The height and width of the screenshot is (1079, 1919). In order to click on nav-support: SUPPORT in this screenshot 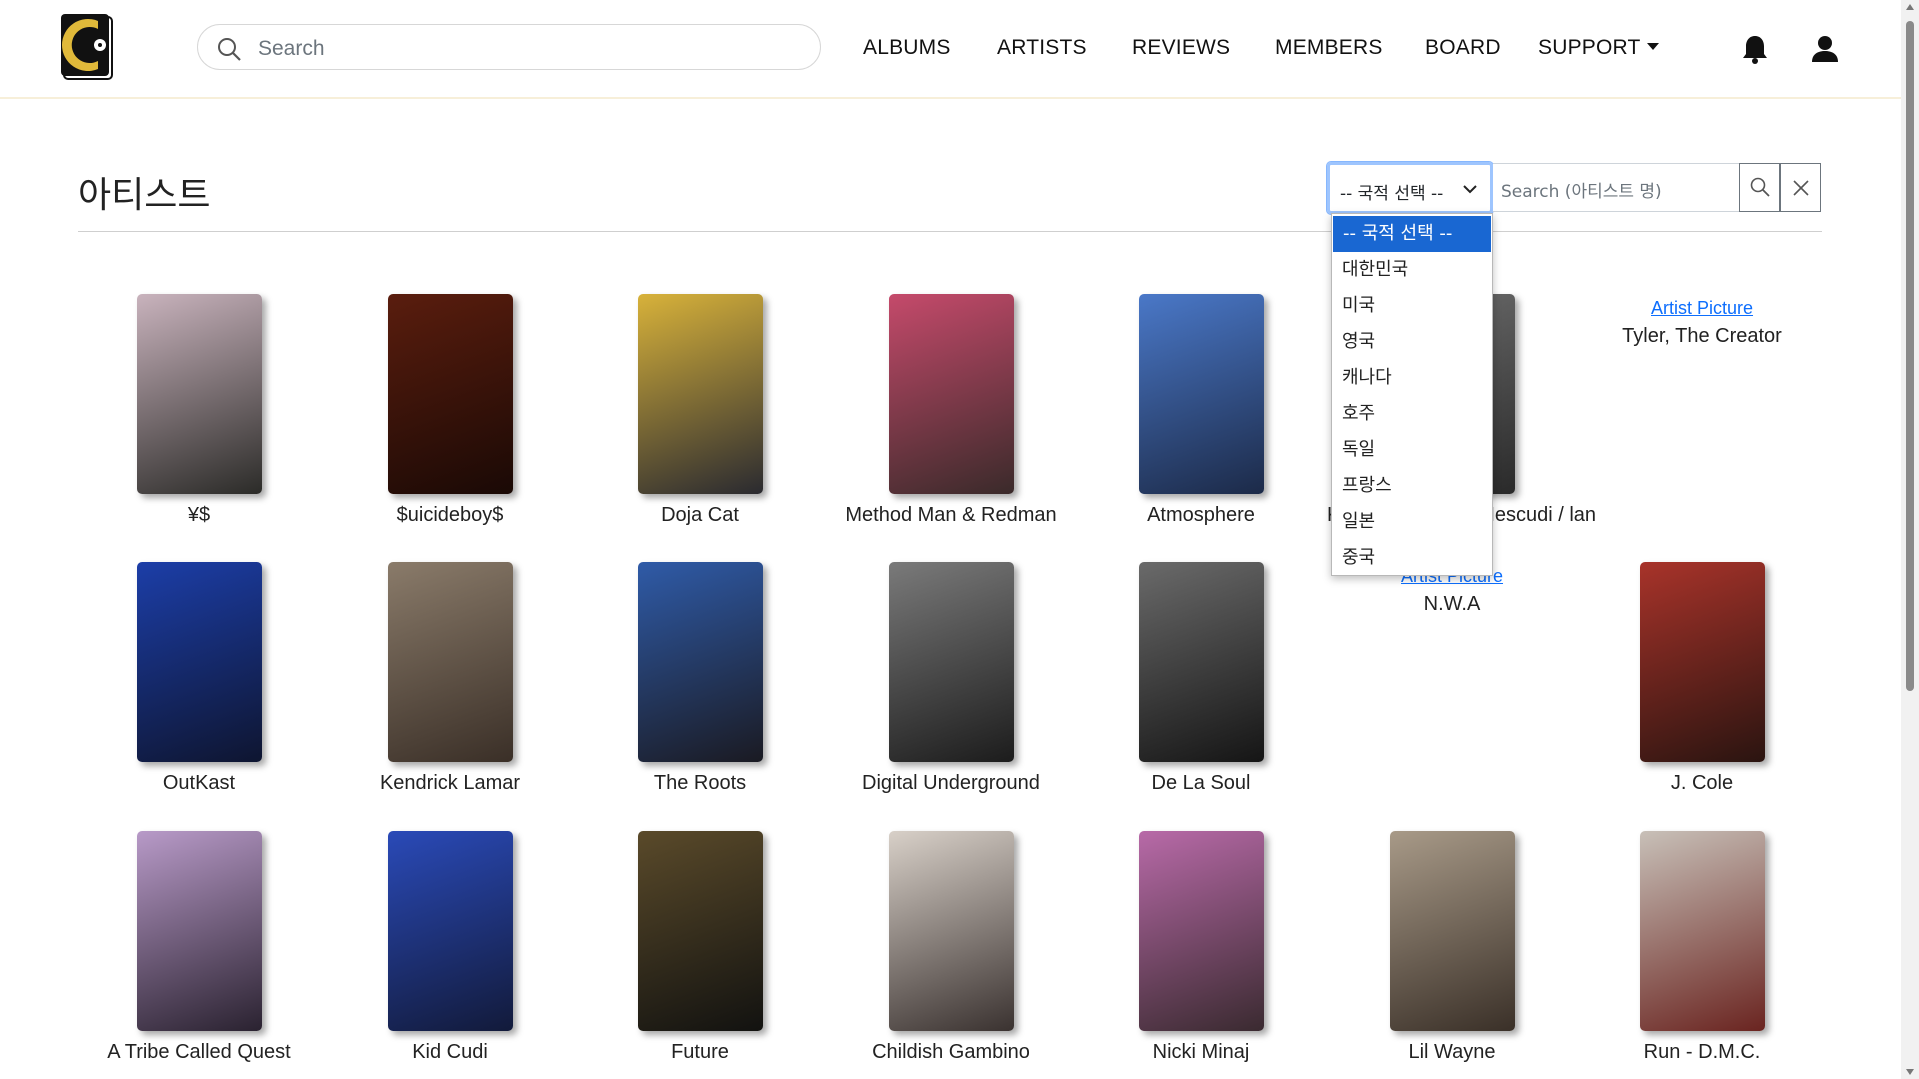, I will do `click(1598, 48)`.